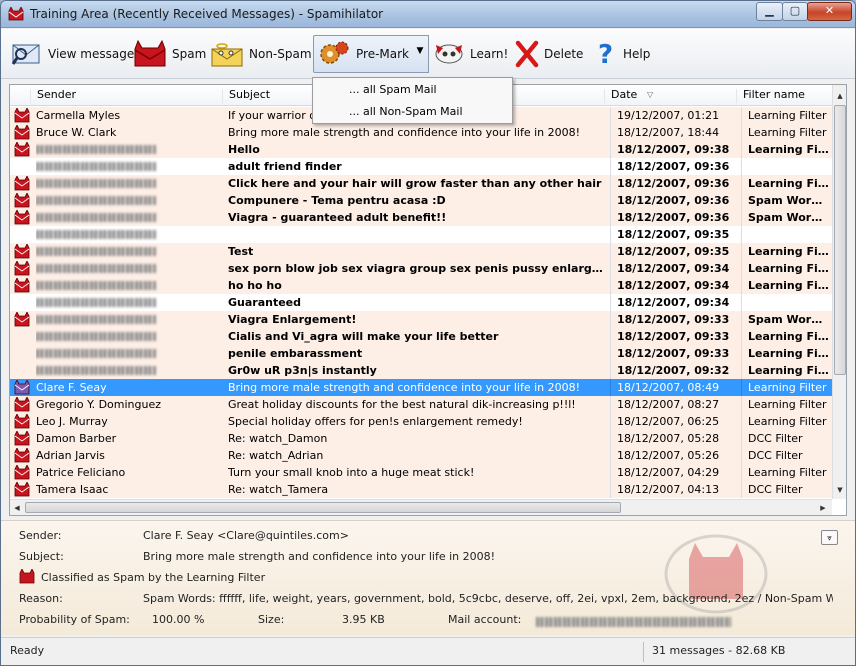 The image size is (856, 666). I want to click on table-row: adult friend finder 18/12/2007, 09:36, so click(421, 166).